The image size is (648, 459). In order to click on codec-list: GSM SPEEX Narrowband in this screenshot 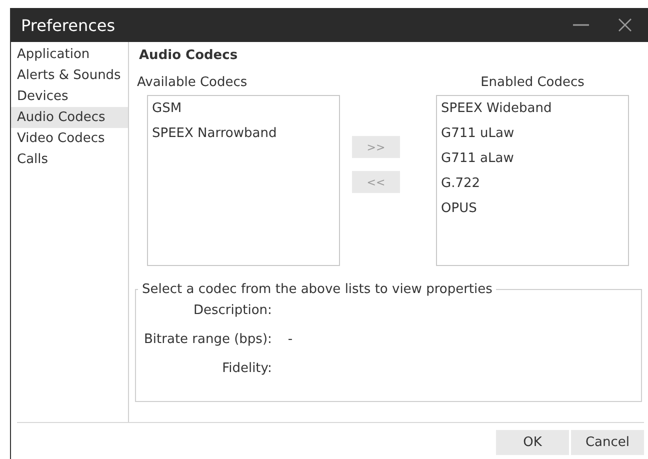, I will do `click(243, 180)`.